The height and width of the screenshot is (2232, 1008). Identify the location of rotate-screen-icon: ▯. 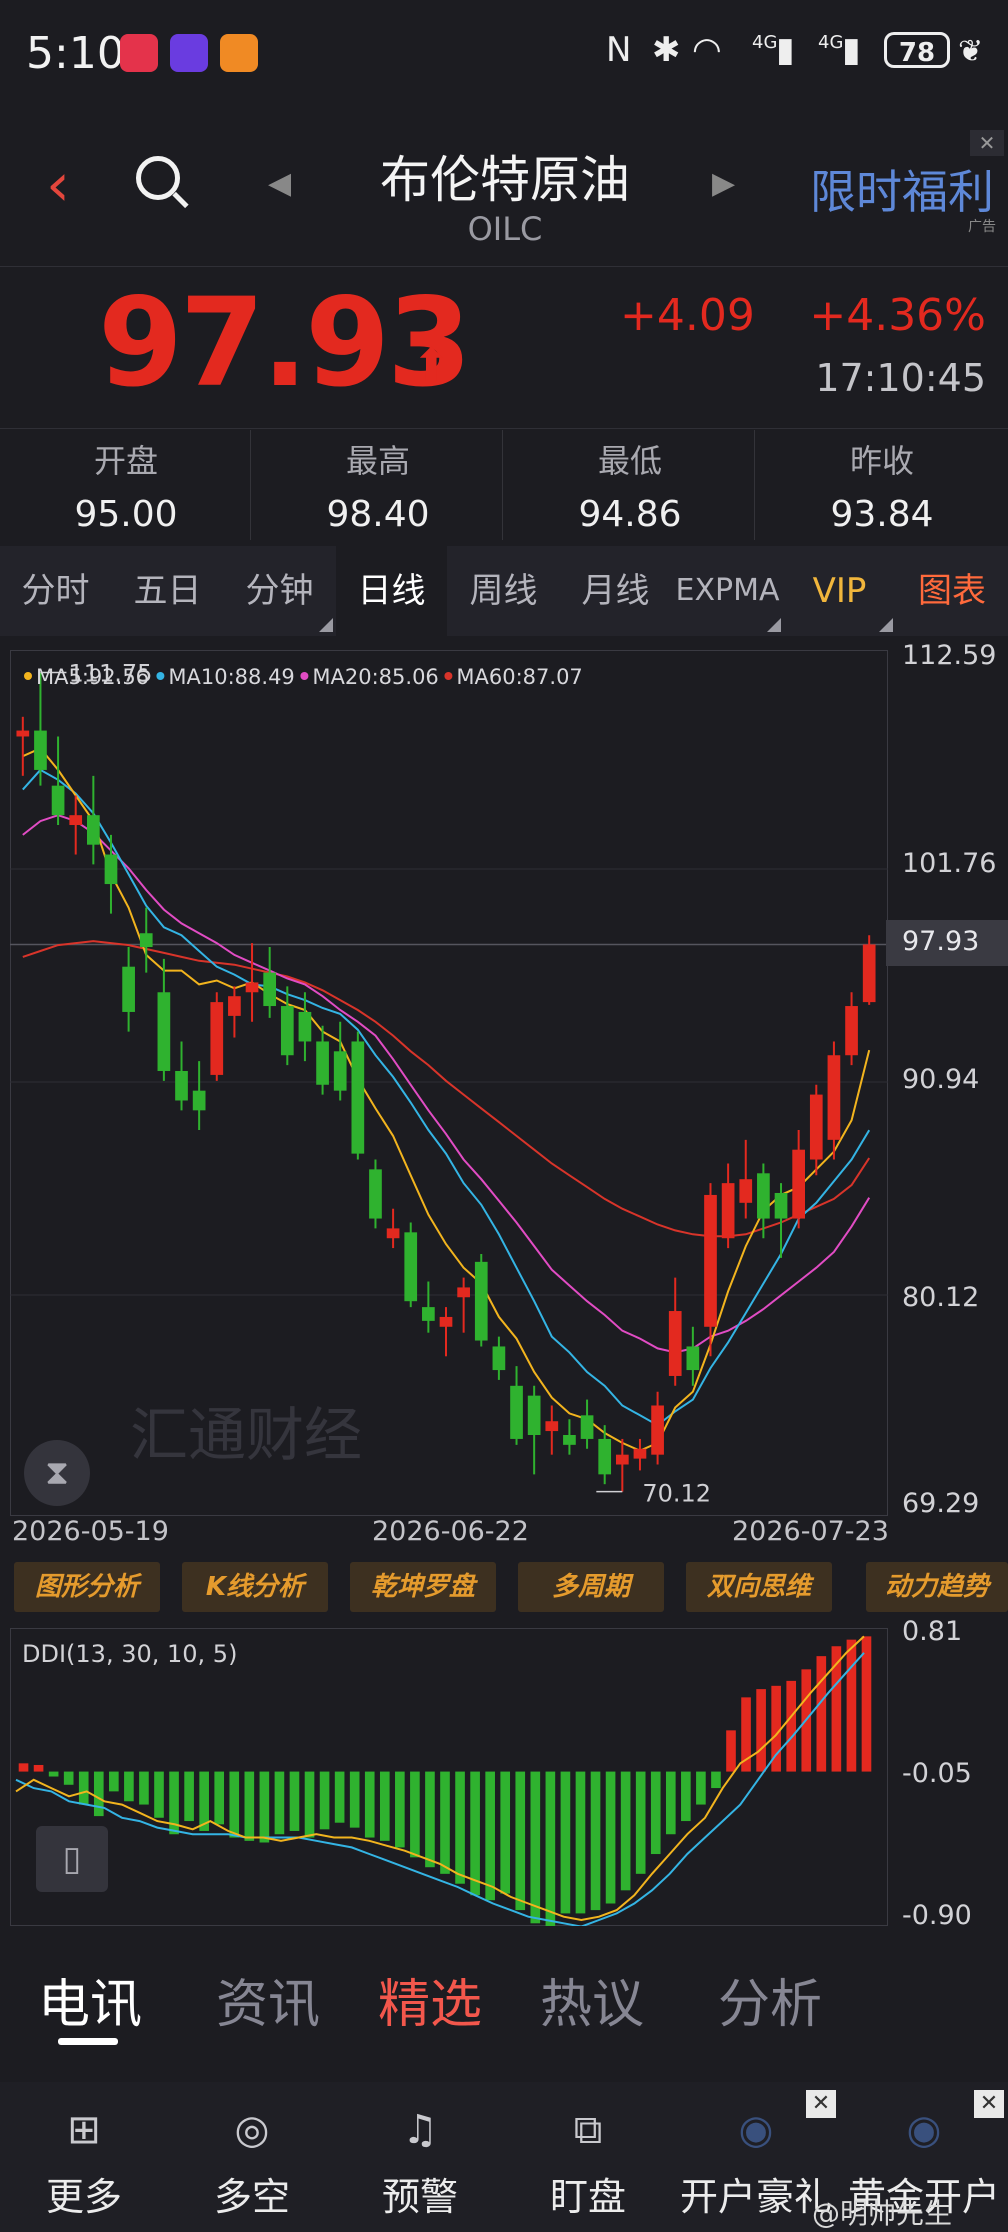
(72, 1859).